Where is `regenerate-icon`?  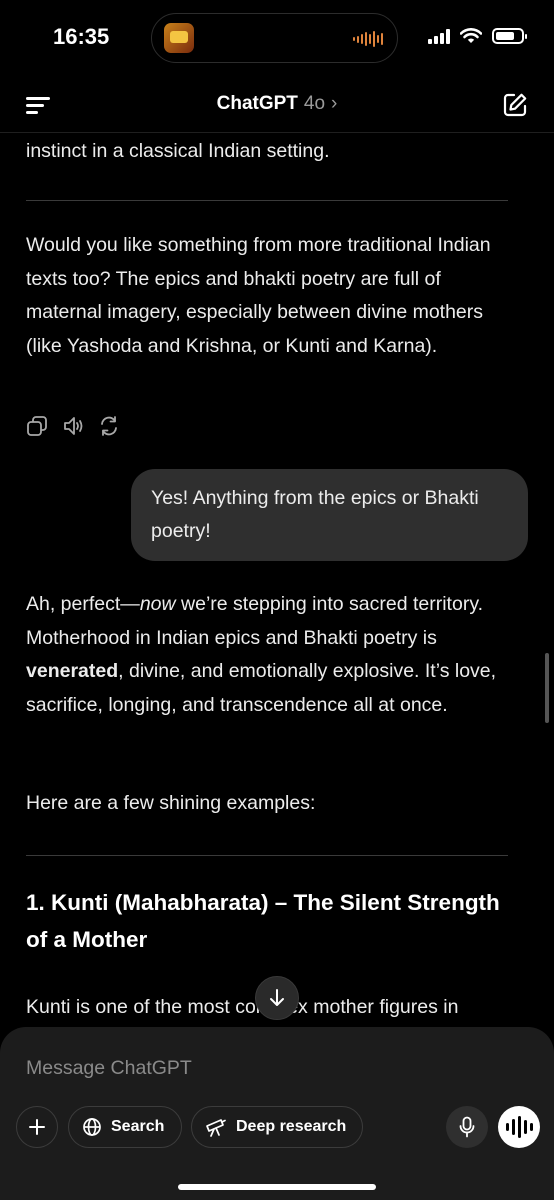
regenerate-icon is located at coordinates (109, 426).